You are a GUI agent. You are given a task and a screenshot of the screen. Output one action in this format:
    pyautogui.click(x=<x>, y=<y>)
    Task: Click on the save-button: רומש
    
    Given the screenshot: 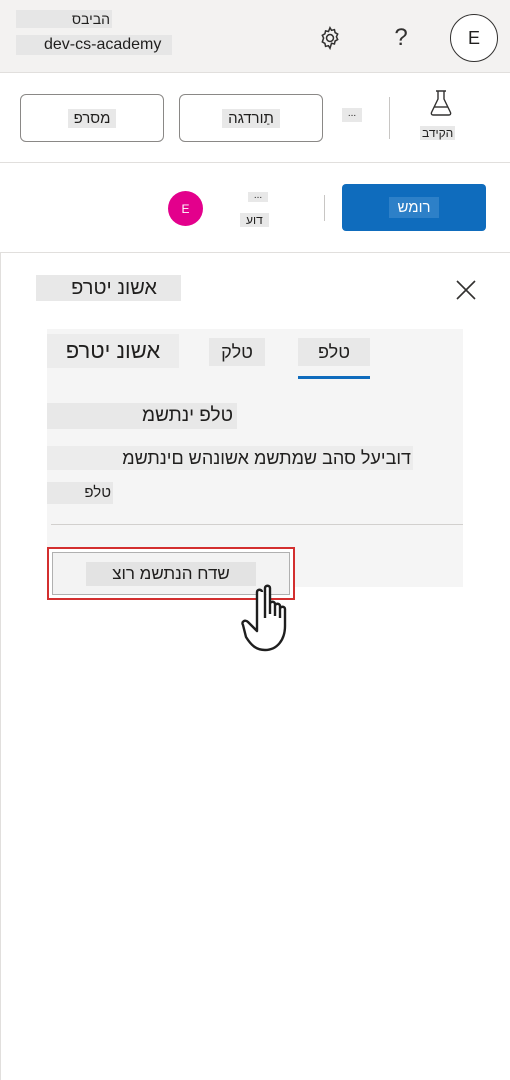 What is the action you would take?
    pyautogui.click(x=414, y=207)
    